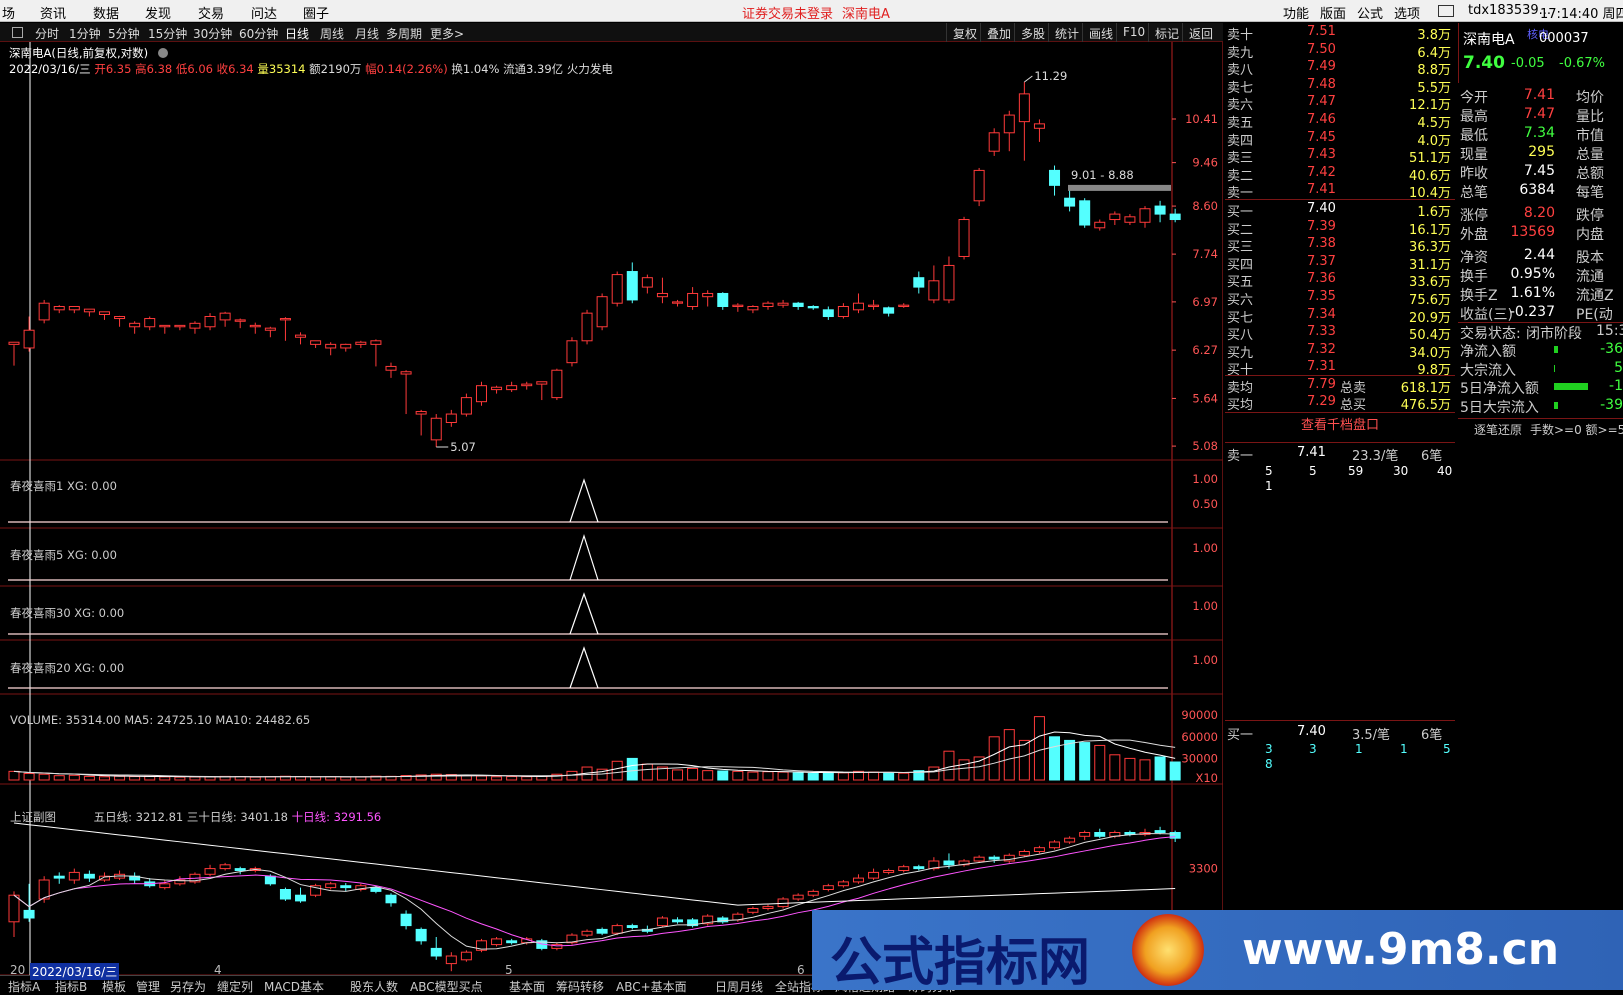 The height and width of the screenshot is (995, 1623). I want to click on menu-item-formula: 公式, so click(1370, 12).